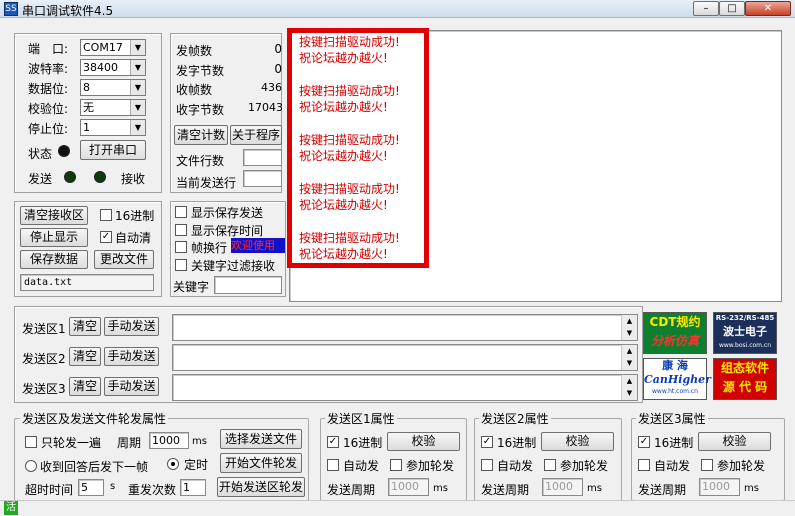 This screenshot has width=795, height=516. What do you see at coordinates (113, 150) in the screenshot?
I see `open-port-button: 打开串口` at bounding box center [113, 150].